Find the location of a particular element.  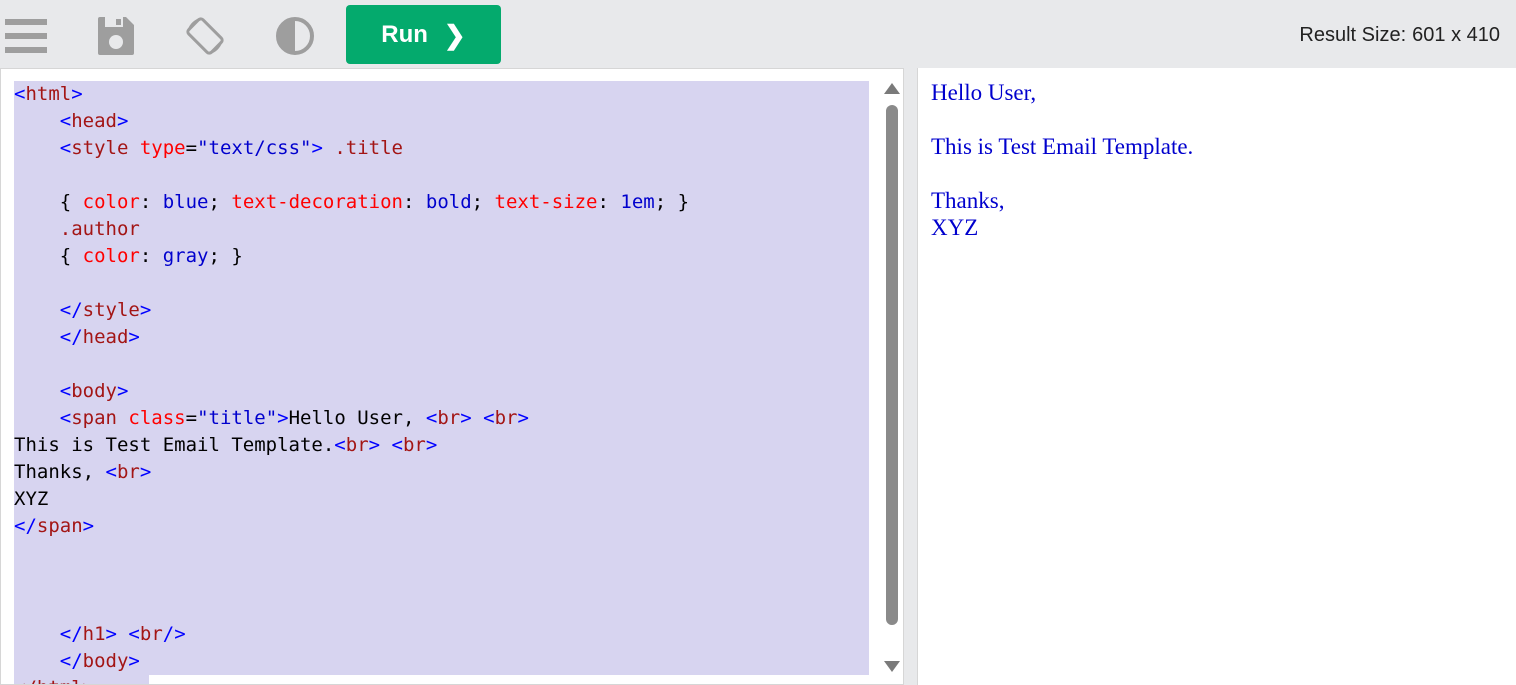

code-line: Thanks, <br> is located at coordinates (441, 472).